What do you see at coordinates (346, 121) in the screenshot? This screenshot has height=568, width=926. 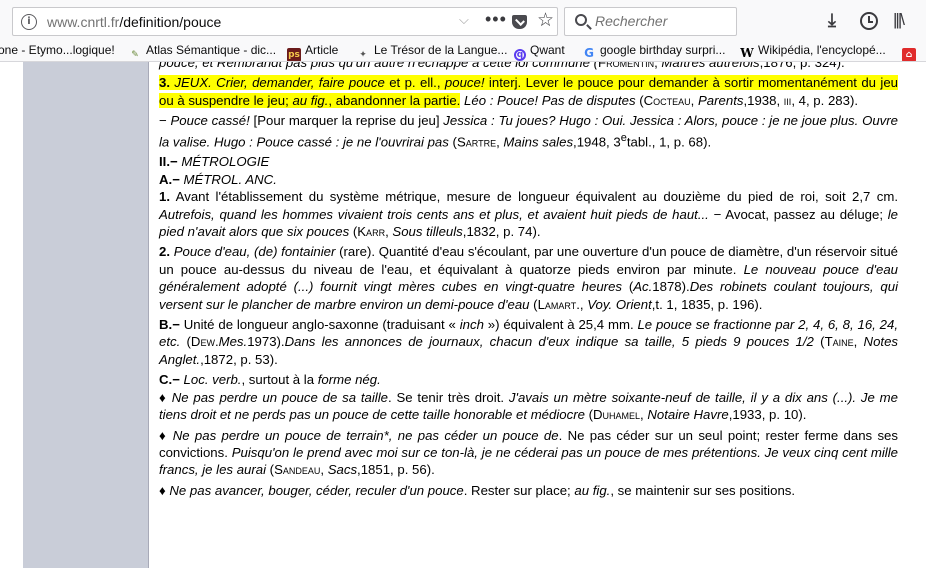 I see `text-span: [Pour marquer la reprise du jeu]` at bounding box center [346, 121].